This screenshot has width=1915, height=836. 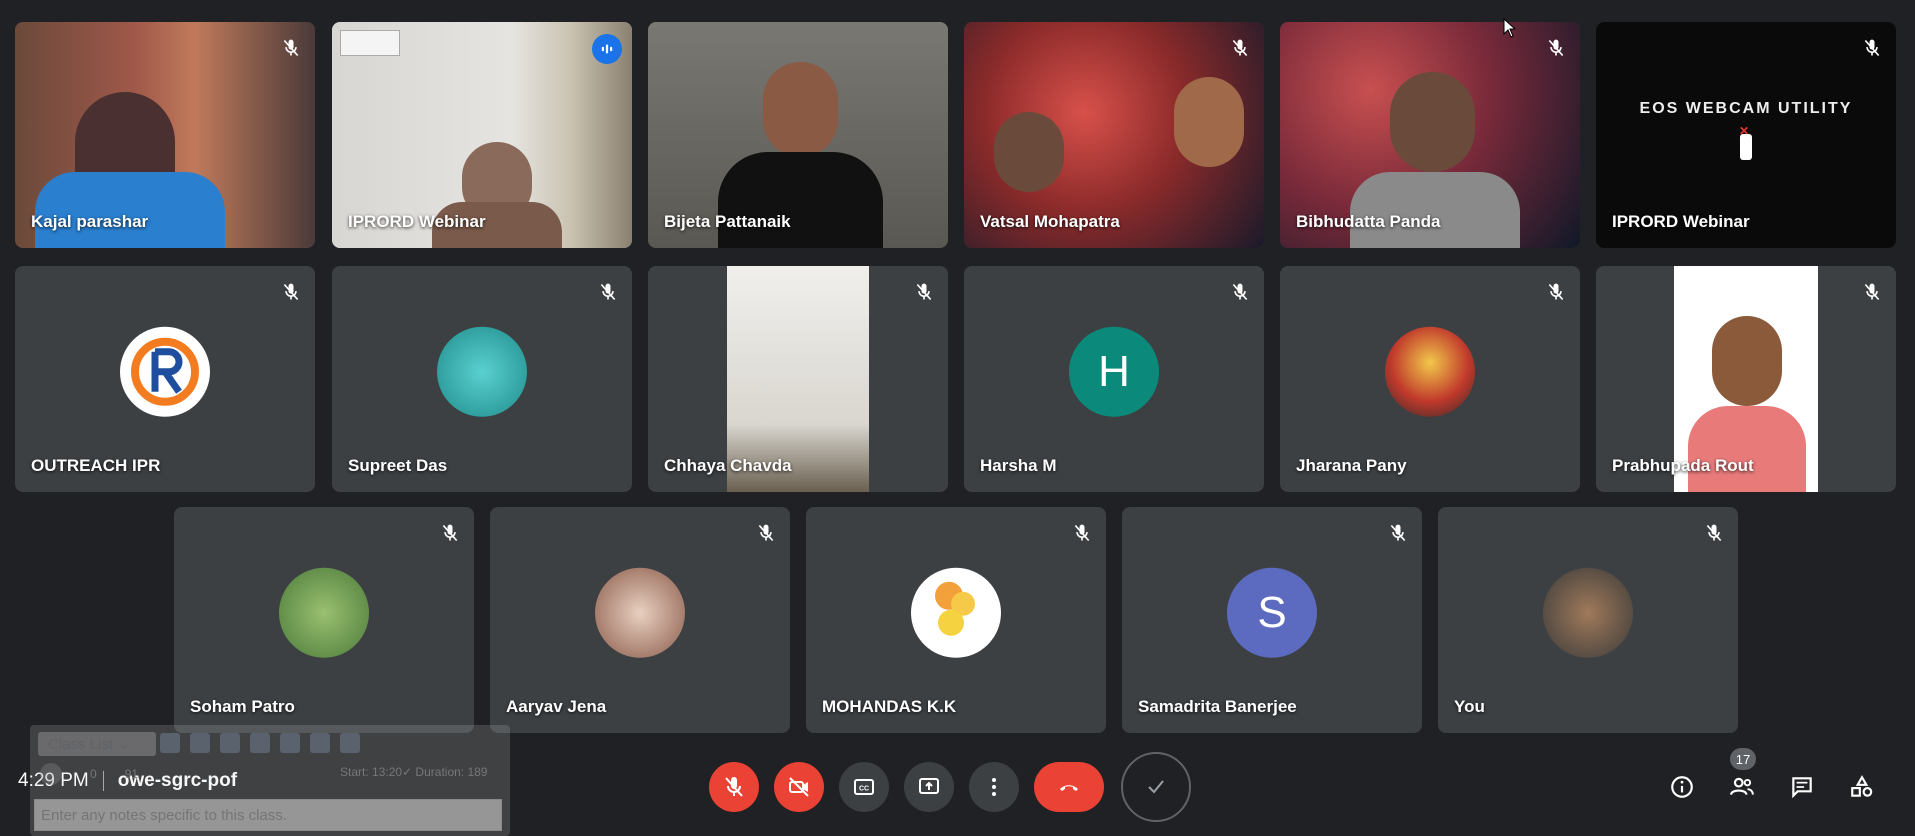 What do you see at coordinates (1746, 379) in the screenshot?
I see `participant-tile: Prabhupada Rout` at bounding box center [1746, 379].